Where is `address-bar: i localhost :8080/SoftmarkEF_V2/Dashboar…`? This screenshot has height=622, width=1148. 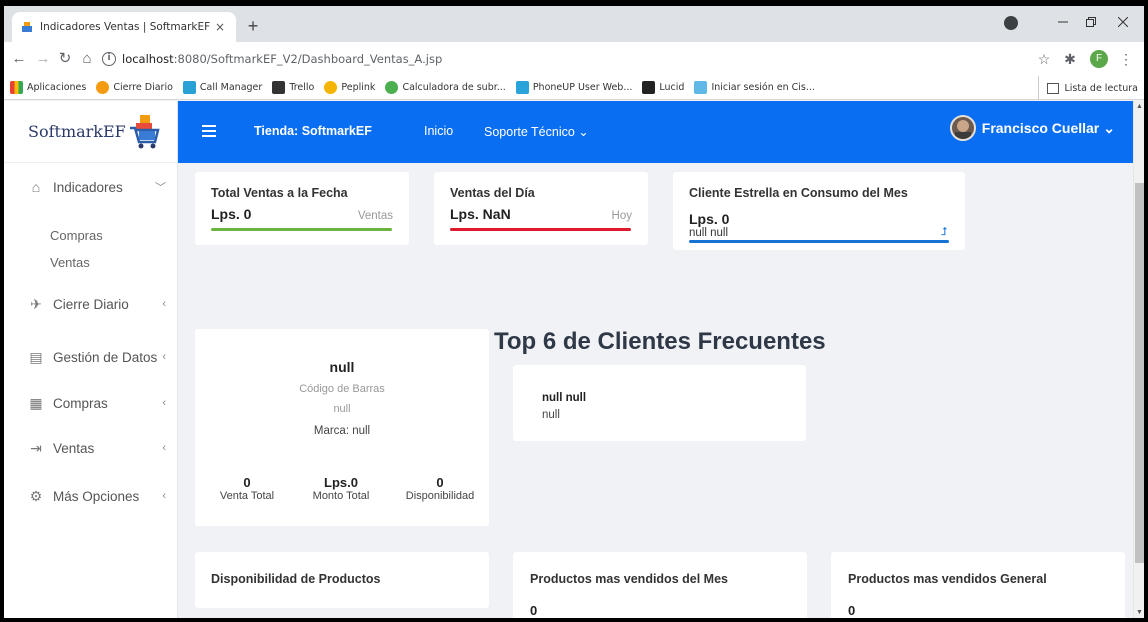
address-bar: i localhost :8080/SoftmarkEF_V2/Dashboar… is located at coordinates (552, 59).